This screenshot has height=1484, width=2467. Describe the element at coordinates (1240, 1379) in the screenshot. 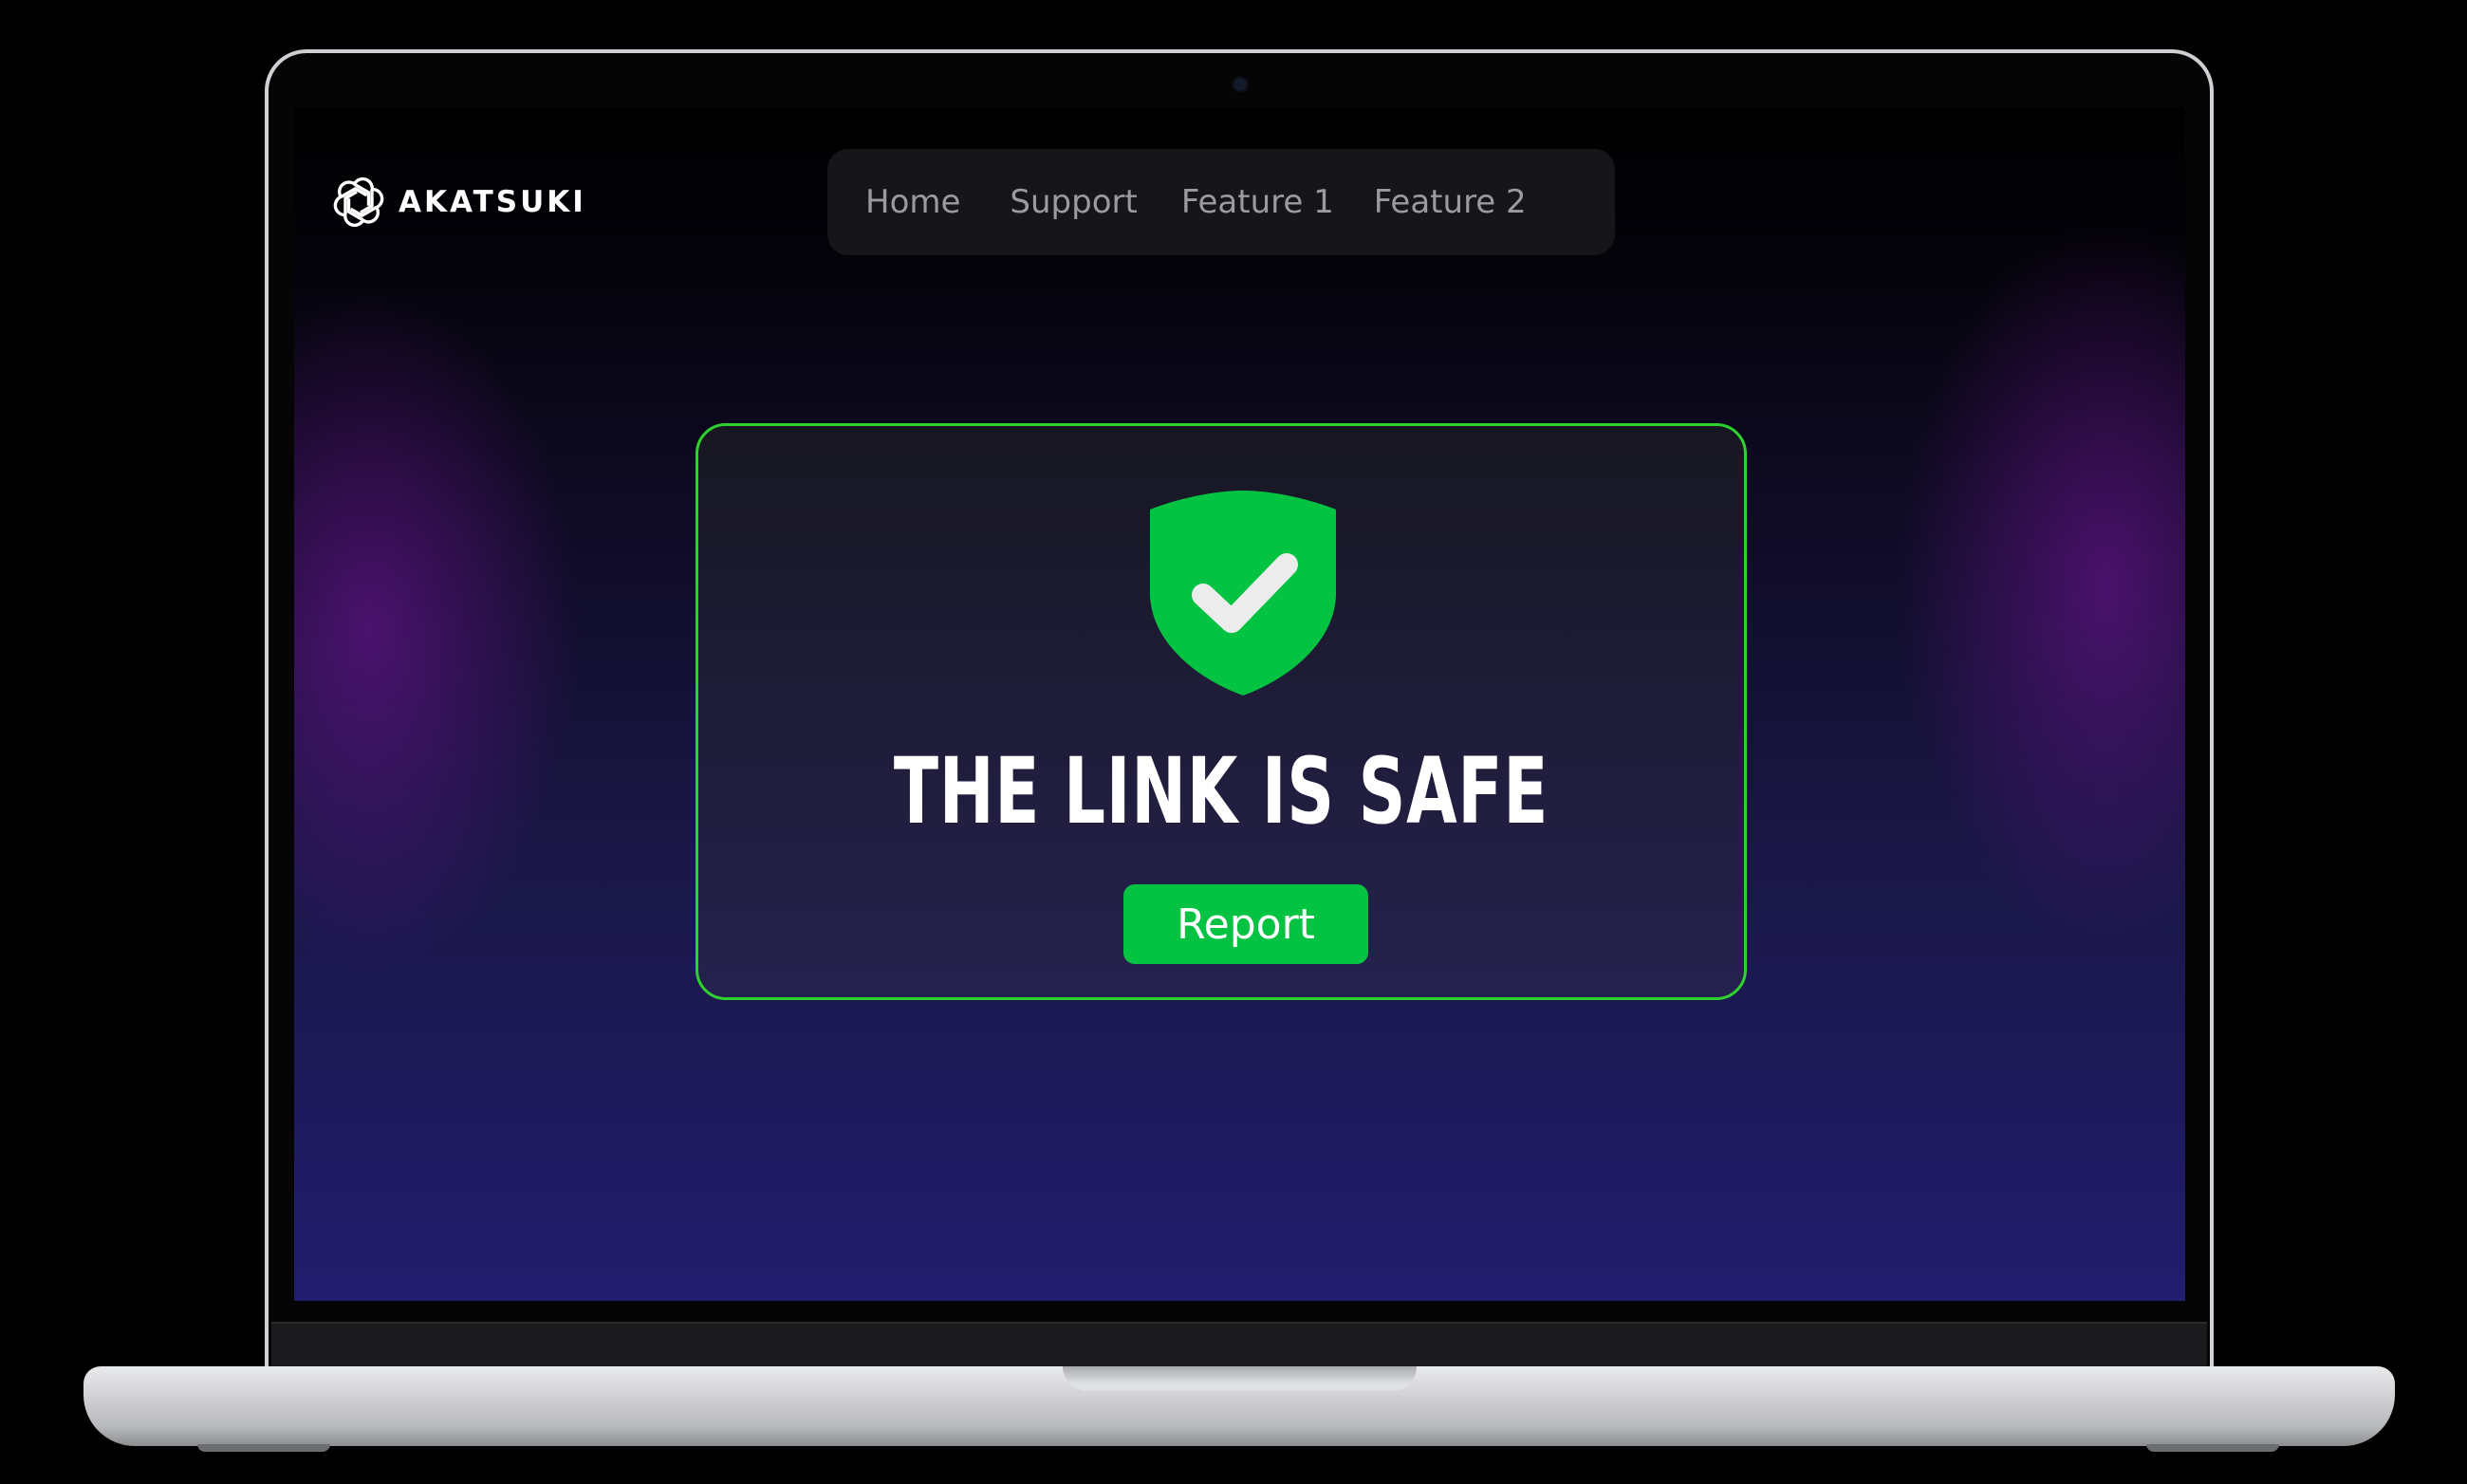

I see `trackpad-notch` at that location.